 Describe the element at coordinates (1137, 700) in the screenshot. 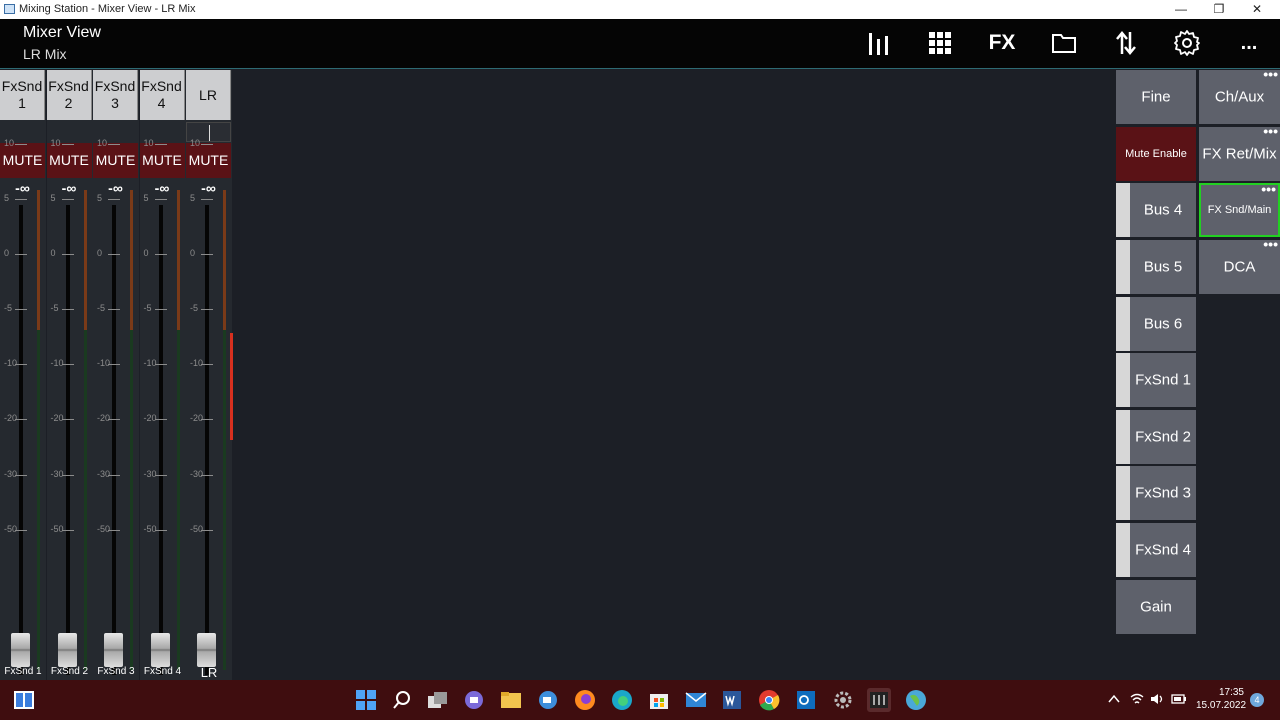

I see `wifi-icon` at that location.